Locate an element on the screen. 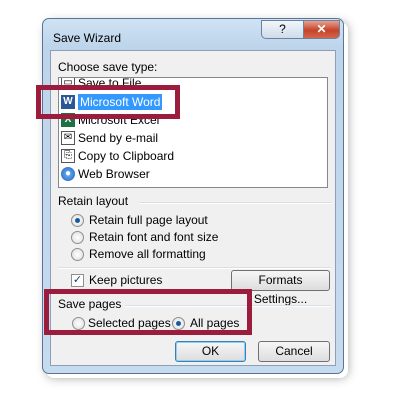 The width and height of the screenshot is (407, 418). section-divider is located at coordinates (194, 268).